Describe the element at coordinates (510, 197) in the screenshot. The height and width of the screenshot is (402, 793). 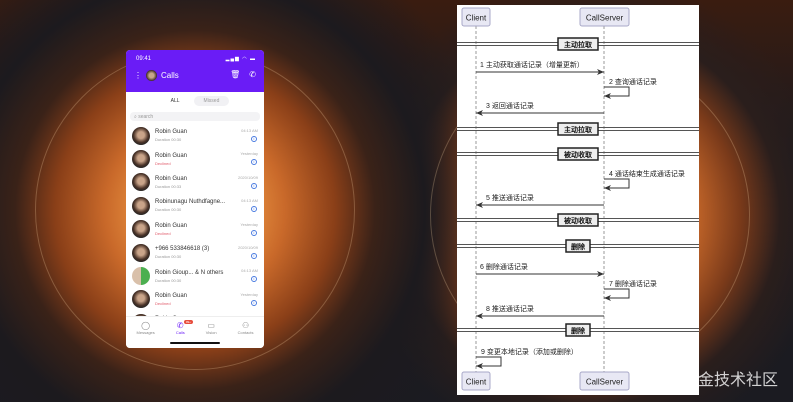
I see `message-label: 5 推送通话记录` at that location.